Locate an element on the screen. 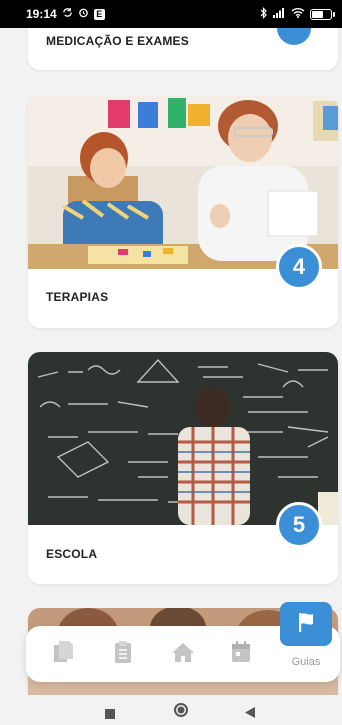 The image size is (342, 725). clipboard-icon is located at coordinates (123, 654).